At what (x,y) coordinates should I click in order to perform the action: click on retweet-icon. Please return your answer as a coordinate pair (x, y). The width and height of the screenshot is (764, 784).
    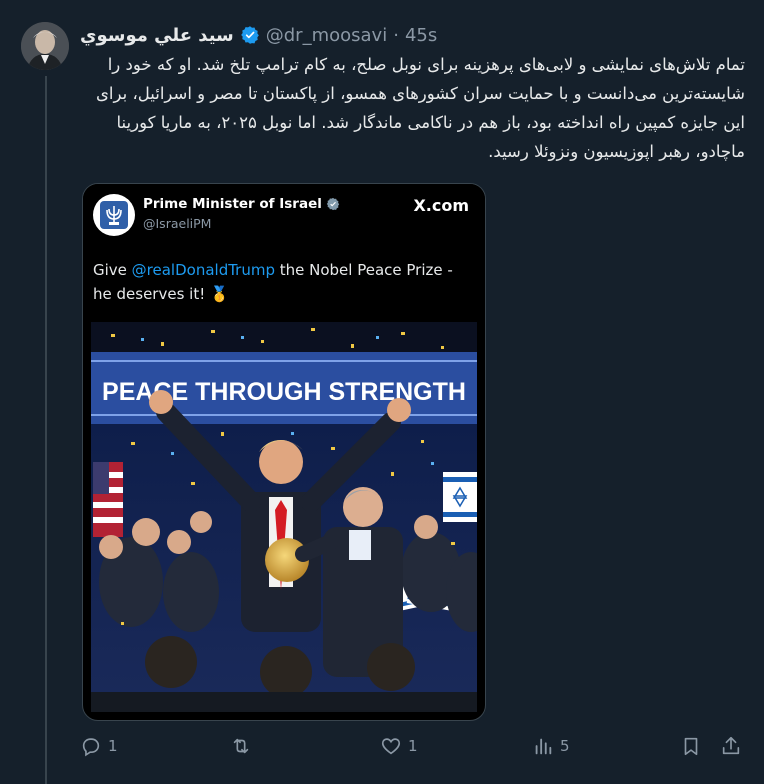
    Looking at the image, I should click on (241, 746).